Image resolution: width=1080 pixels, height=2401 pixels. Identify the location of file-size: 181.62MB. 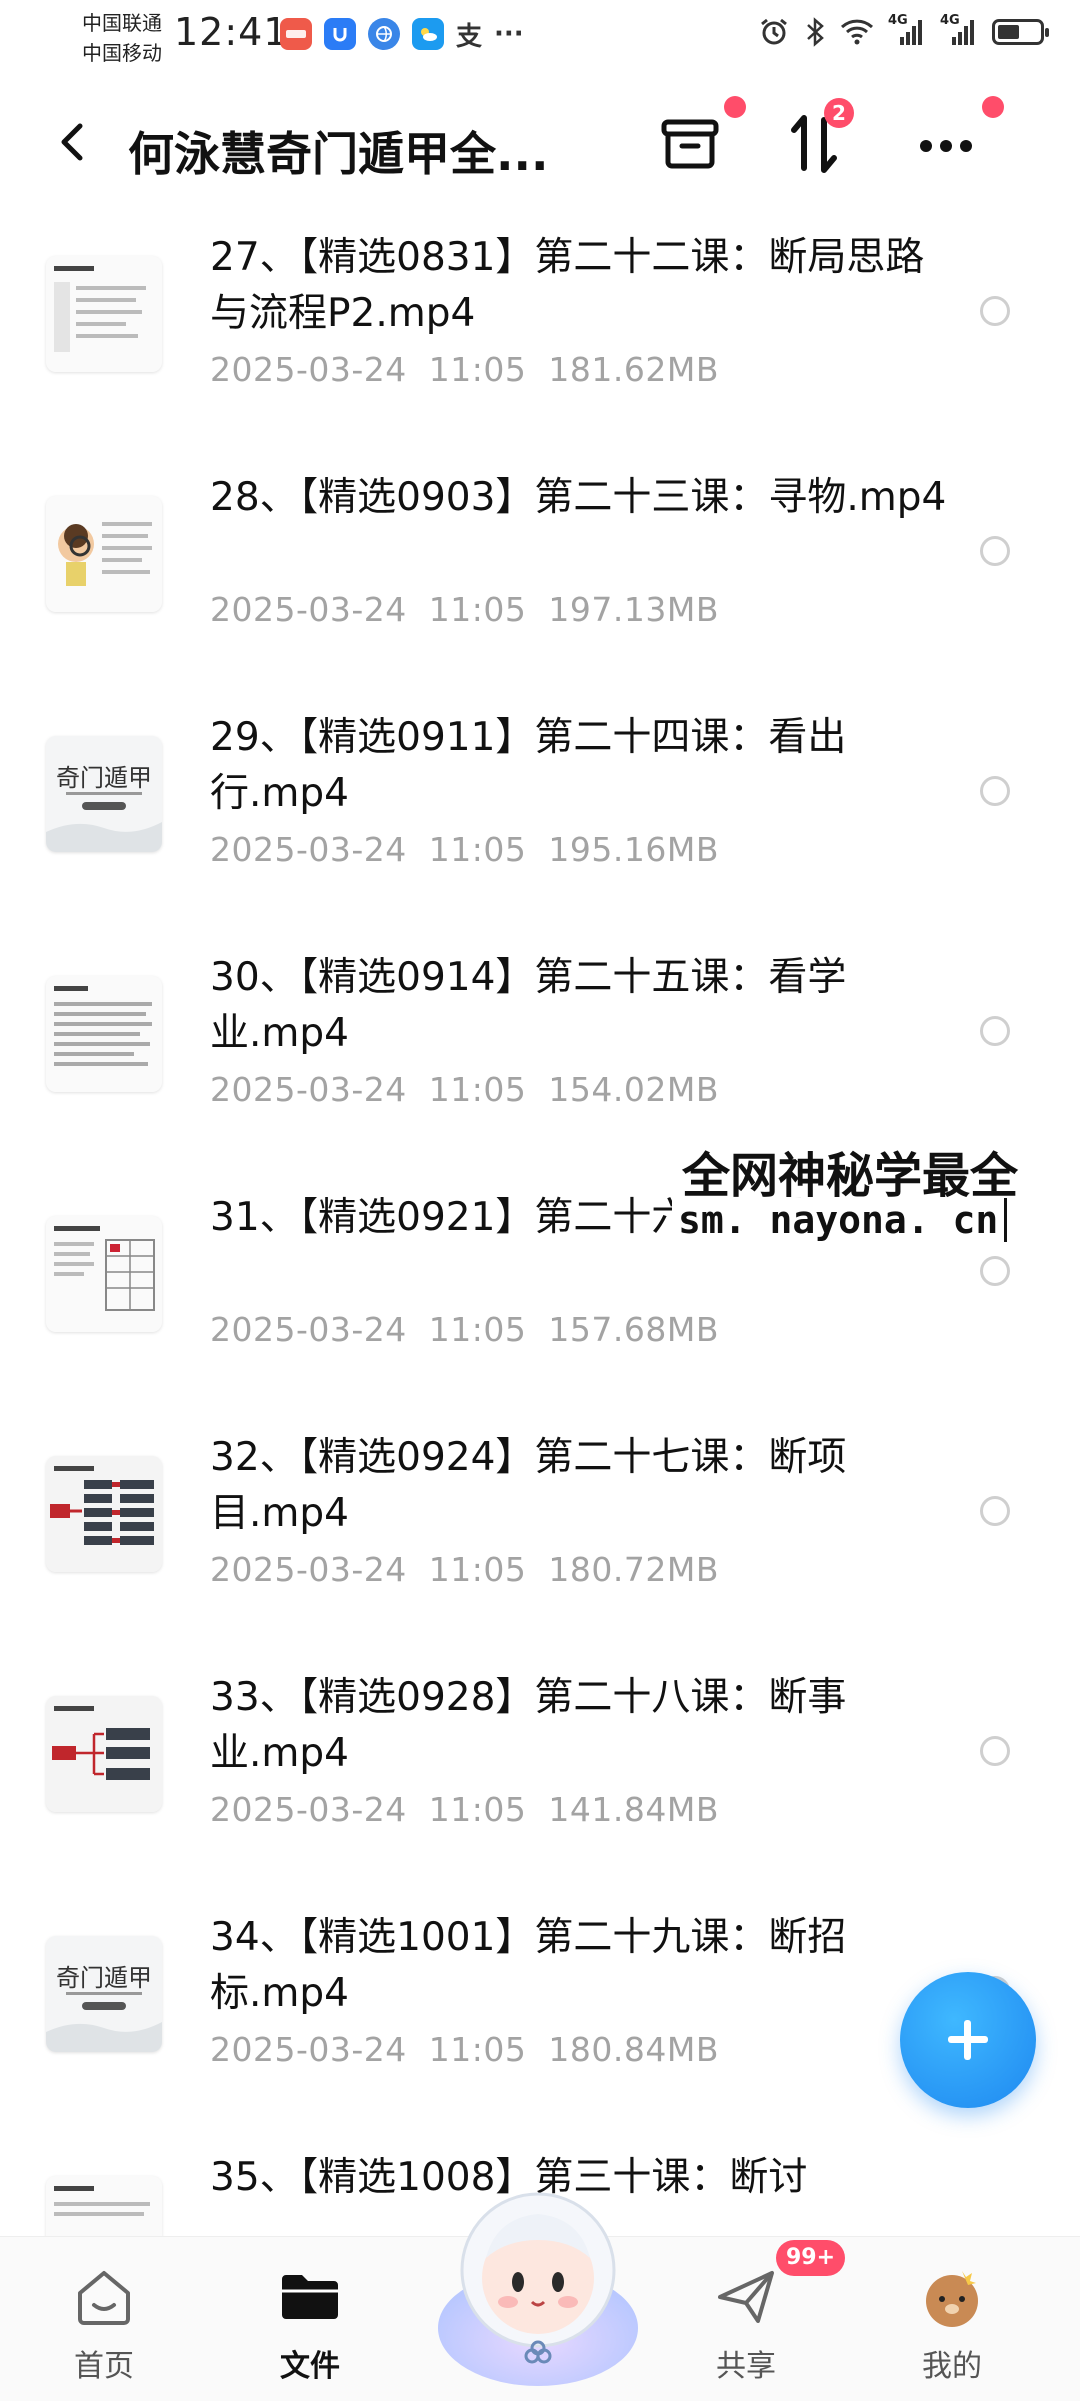
(633, 369).